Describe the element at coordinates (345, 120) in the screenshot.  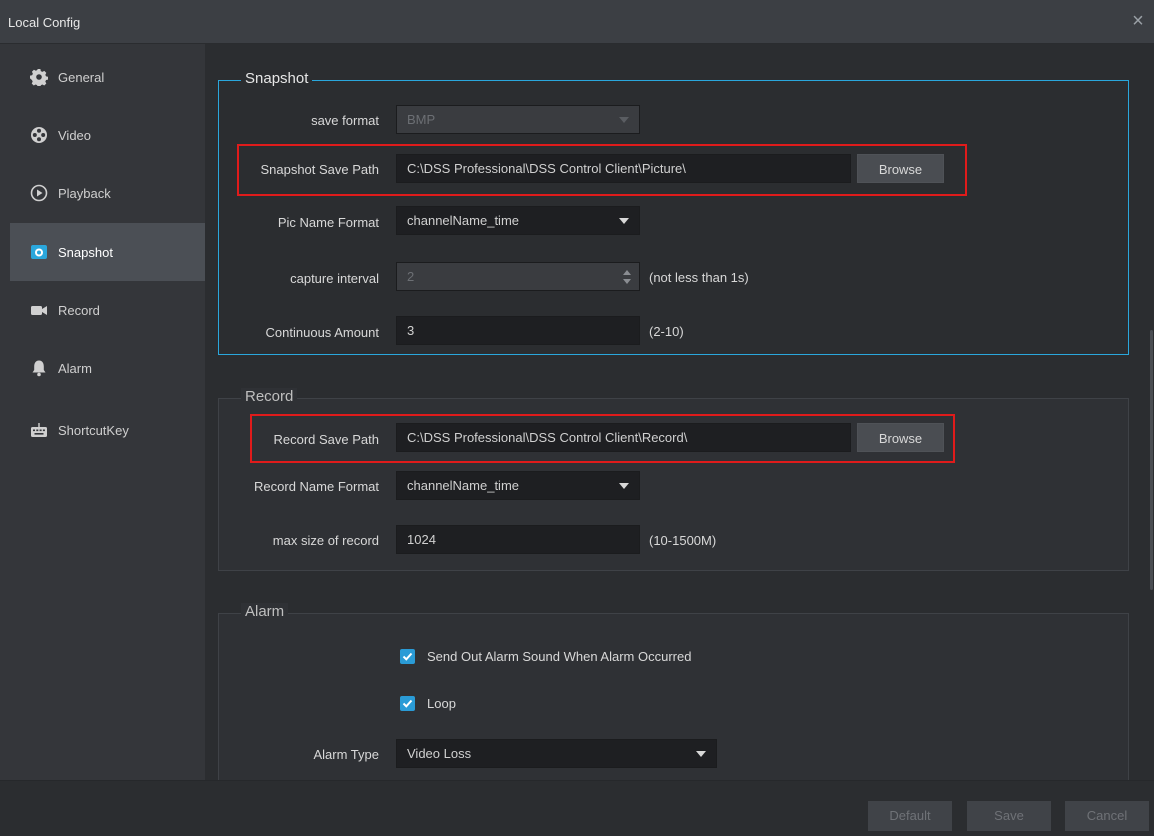
I see `save-format-label: save format` at that location.